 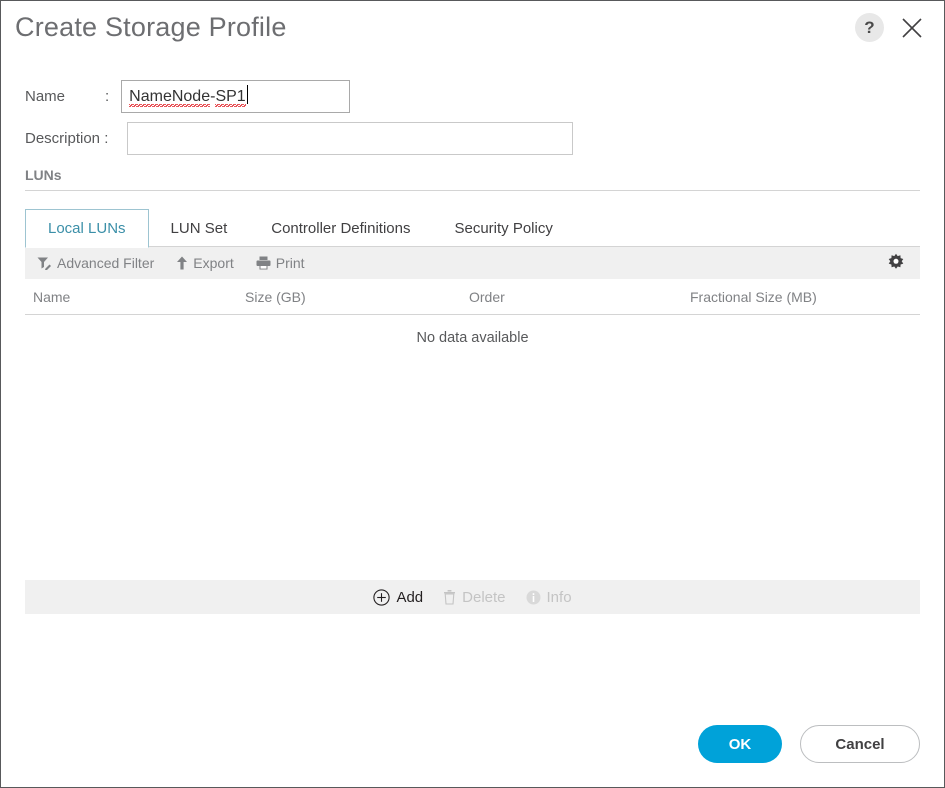 I want to click on tab-security-policy: Security Policy, so click(x=503, y=228).